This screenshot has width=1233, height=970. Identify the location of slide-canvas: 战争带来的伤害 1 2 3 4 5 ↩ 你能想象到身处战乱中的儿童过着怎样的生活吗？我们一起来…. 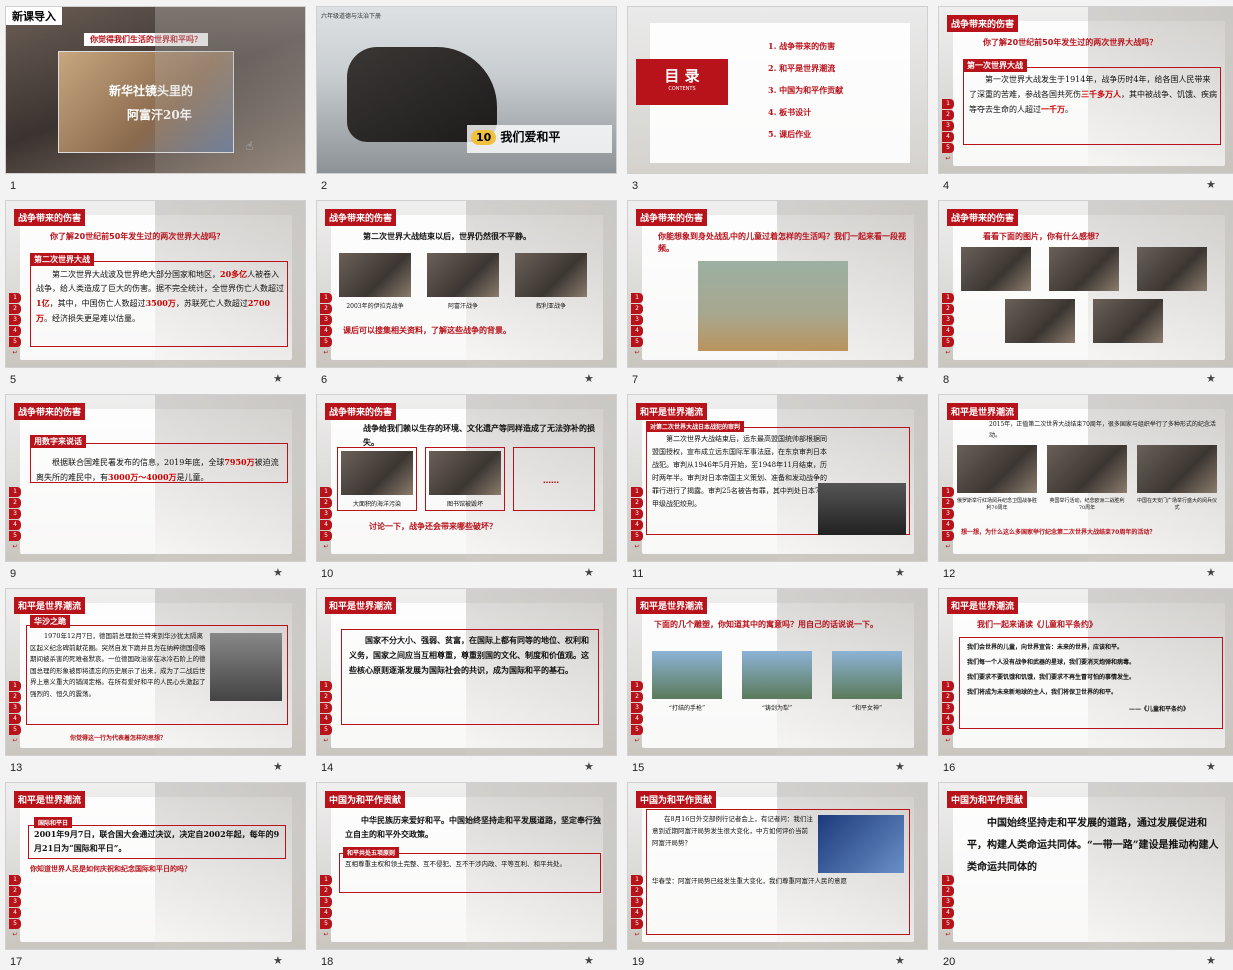
(777, 284).